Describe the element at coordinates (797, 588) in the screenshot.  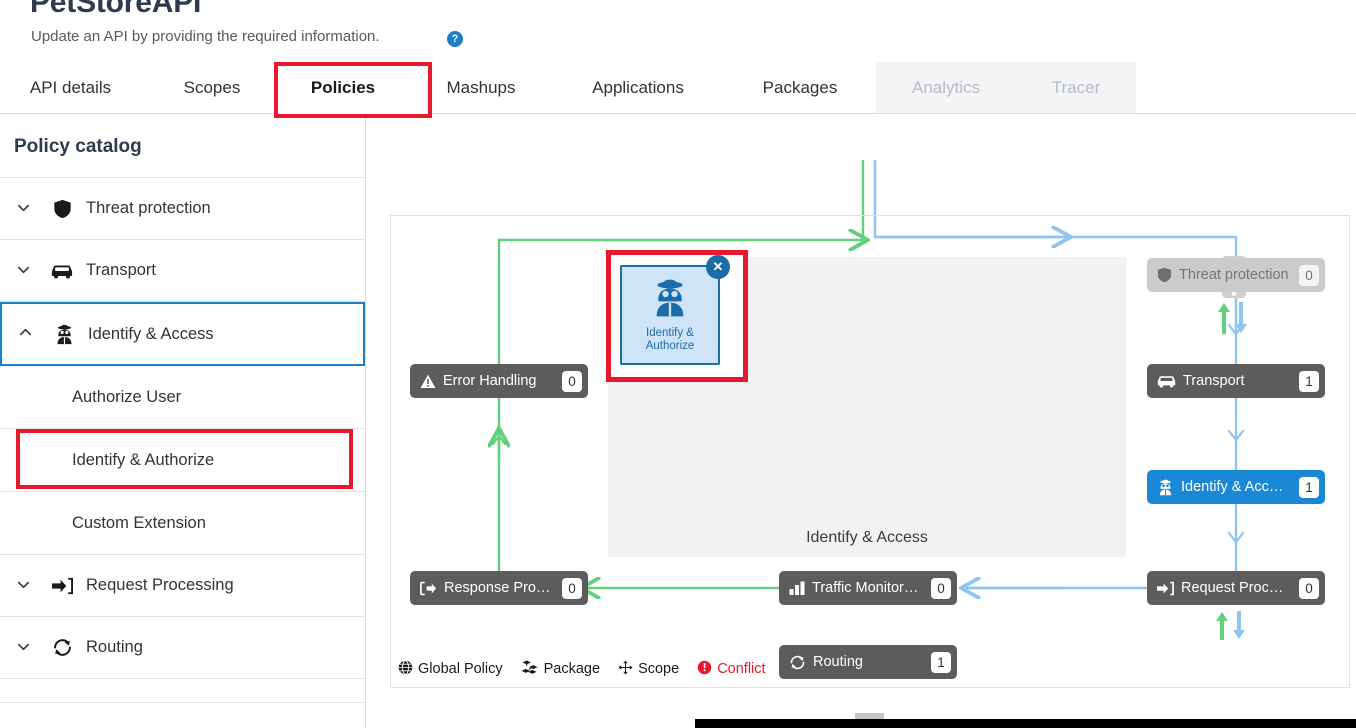
I see `bar-chart-icon` at that location.